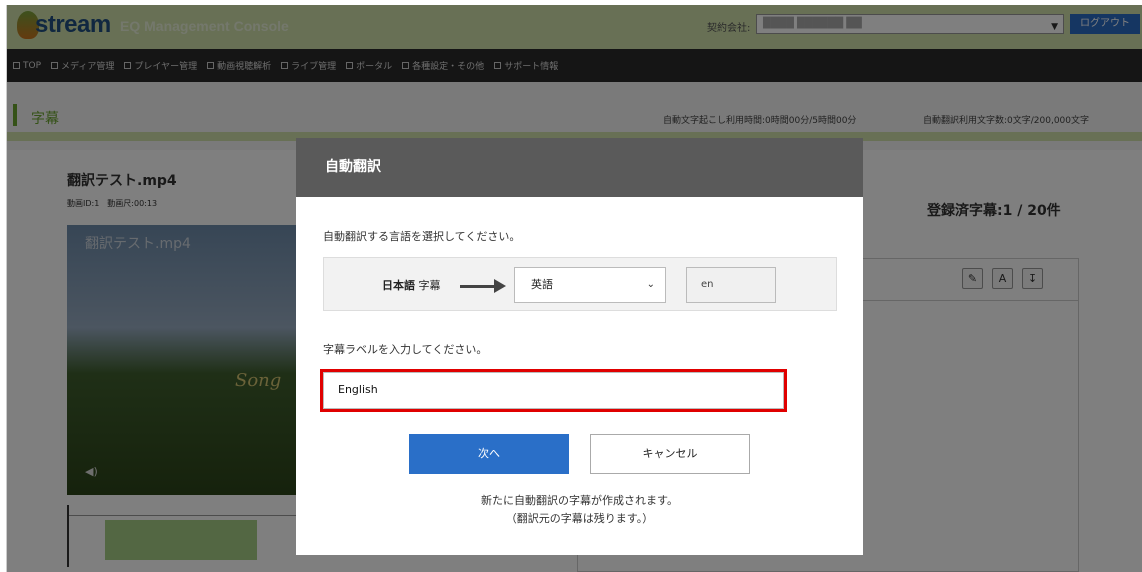  I want to click on cancel-button: キャンセル, so click(670, 454).